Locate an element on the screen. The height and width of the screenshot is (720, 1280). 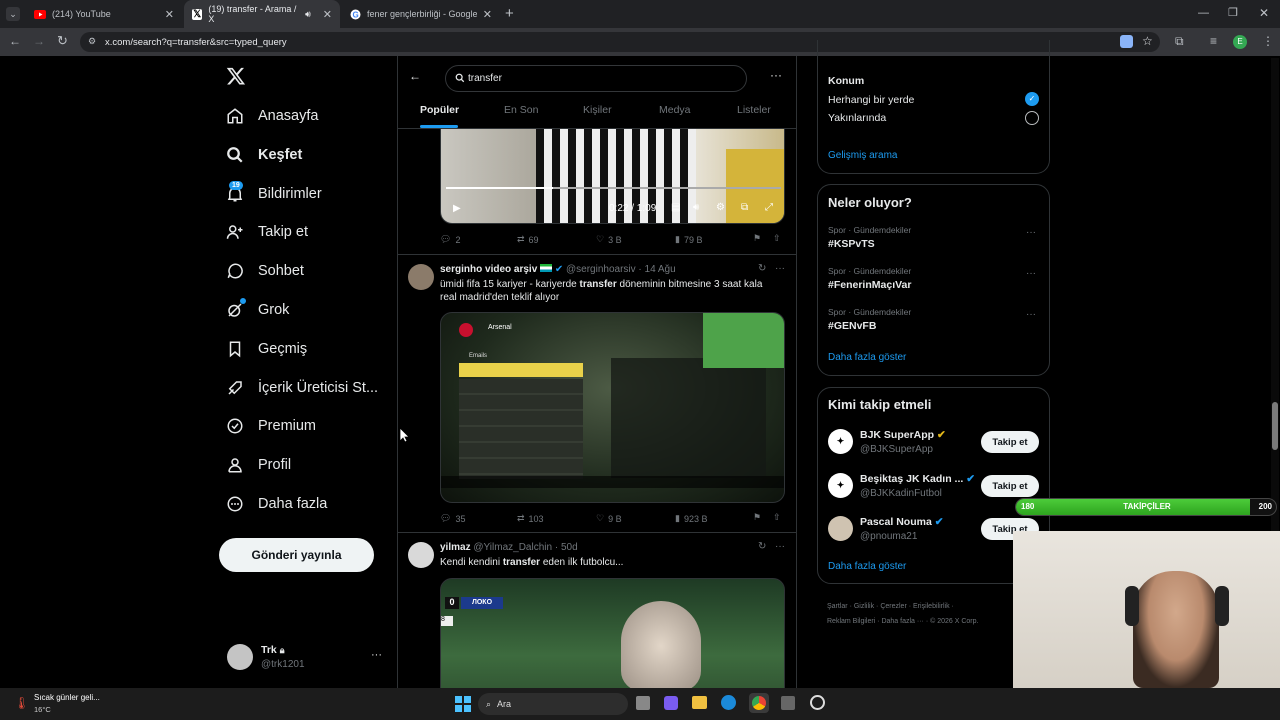
footer-link: Reklam Bilgileri is located at coordinates (851, 621).